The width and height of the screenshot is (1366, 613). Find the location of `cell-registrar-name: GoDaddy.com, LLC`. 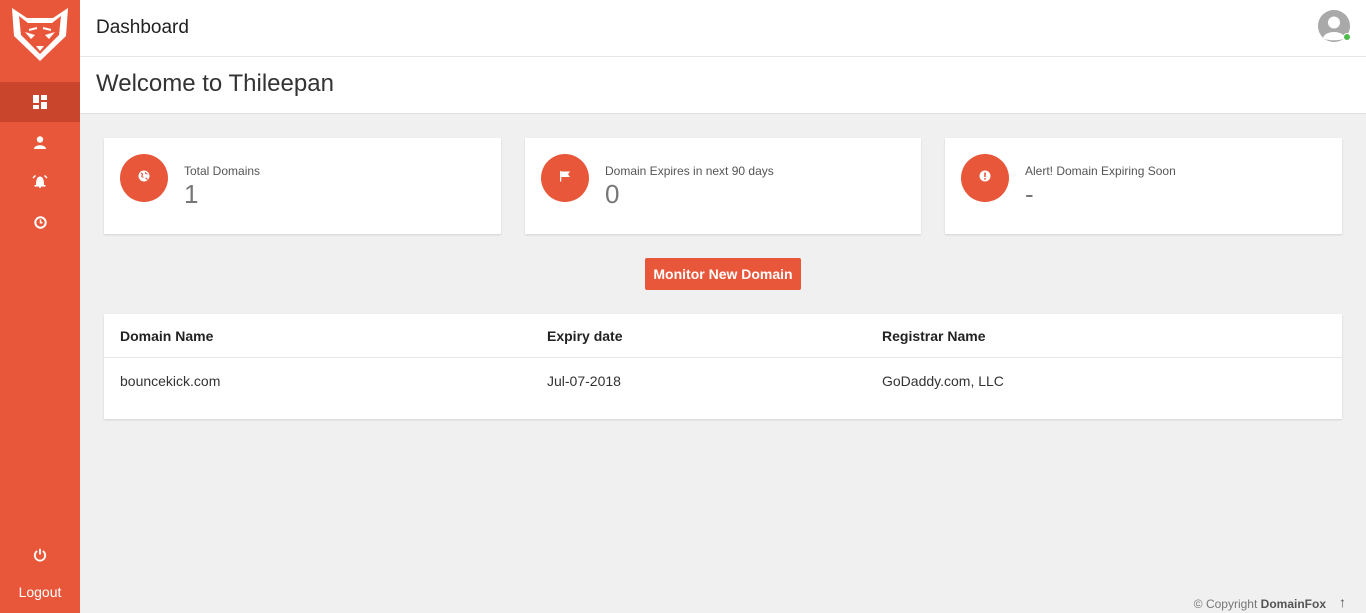

cell-registrar-name: GoDaddy.com, LLC is located at coordinates (943, 381).